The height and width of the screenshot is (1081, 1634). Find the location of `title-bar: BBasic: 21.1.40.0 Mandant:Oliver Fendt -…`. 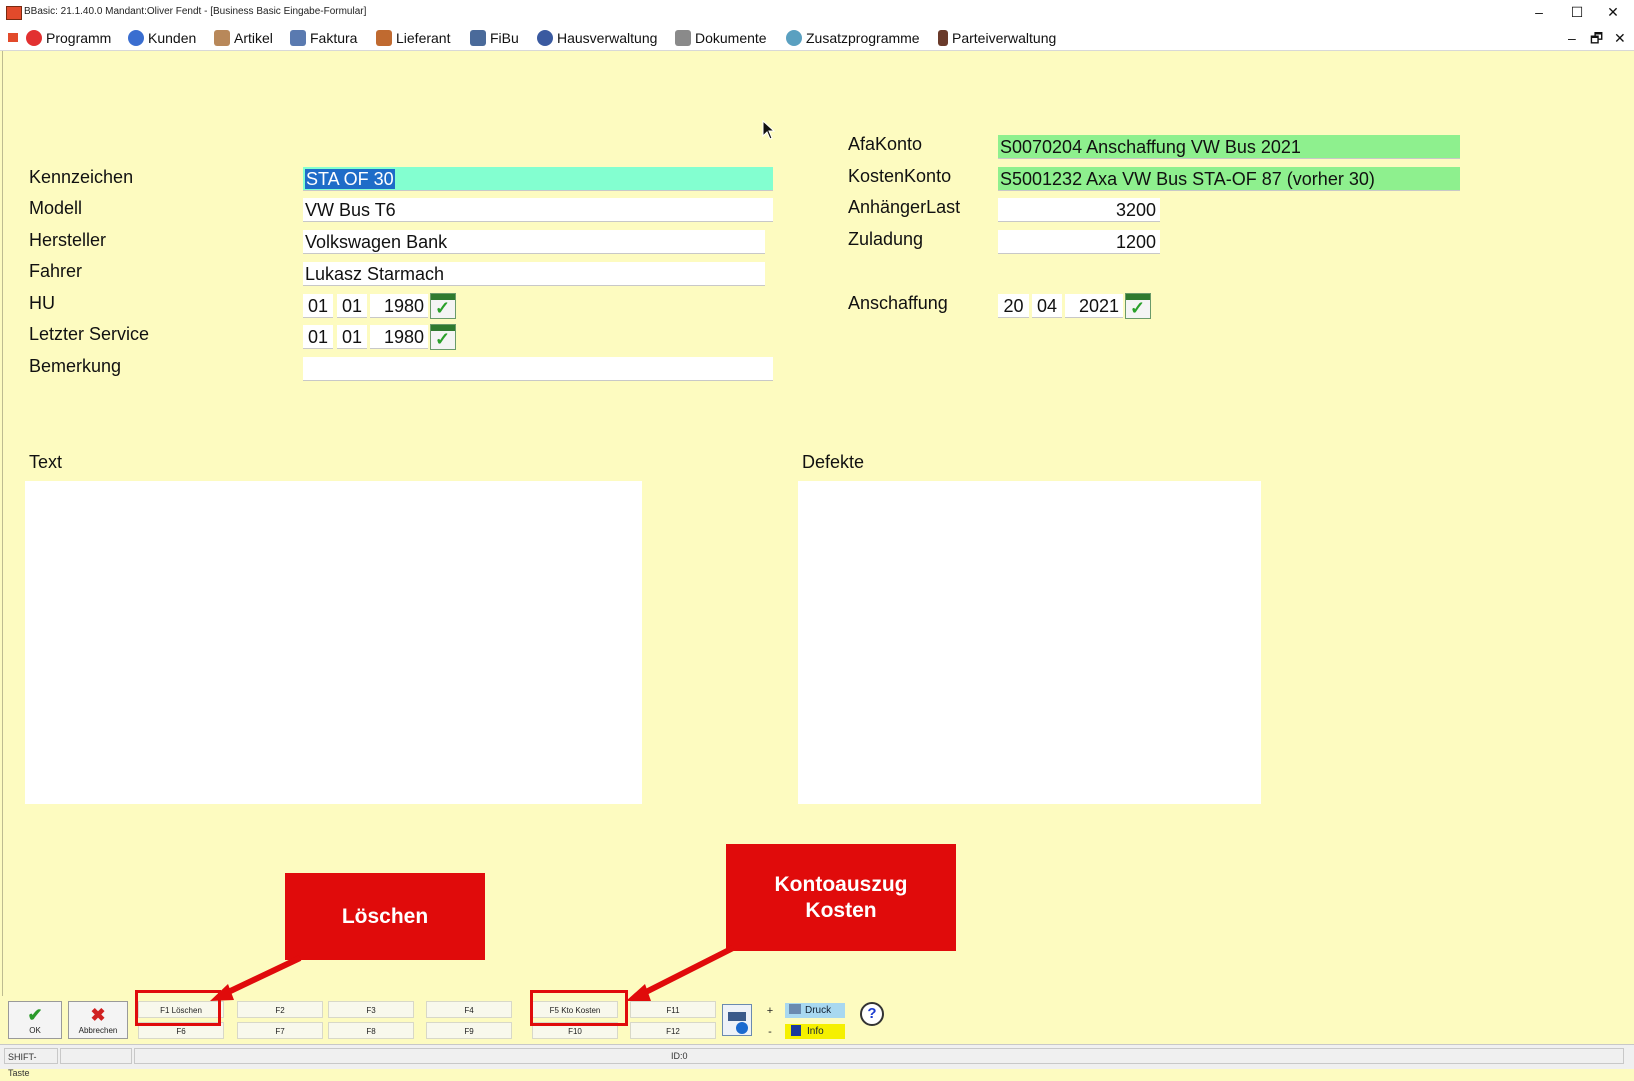

title-bar: BBasic: 21.1.40.0 Mandant:Oliver Fendt -… is located at coordinates (817, 12).